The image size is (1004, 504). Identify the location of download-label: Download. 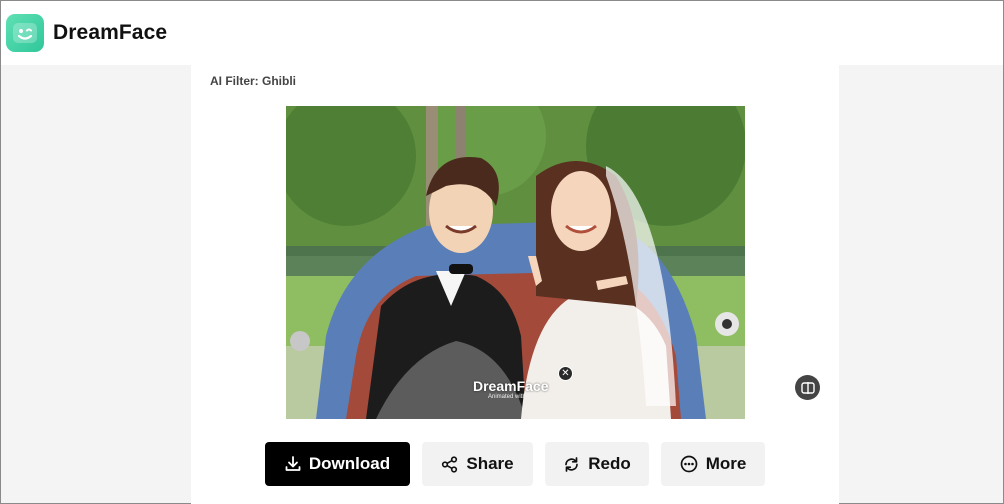
(349, 463).